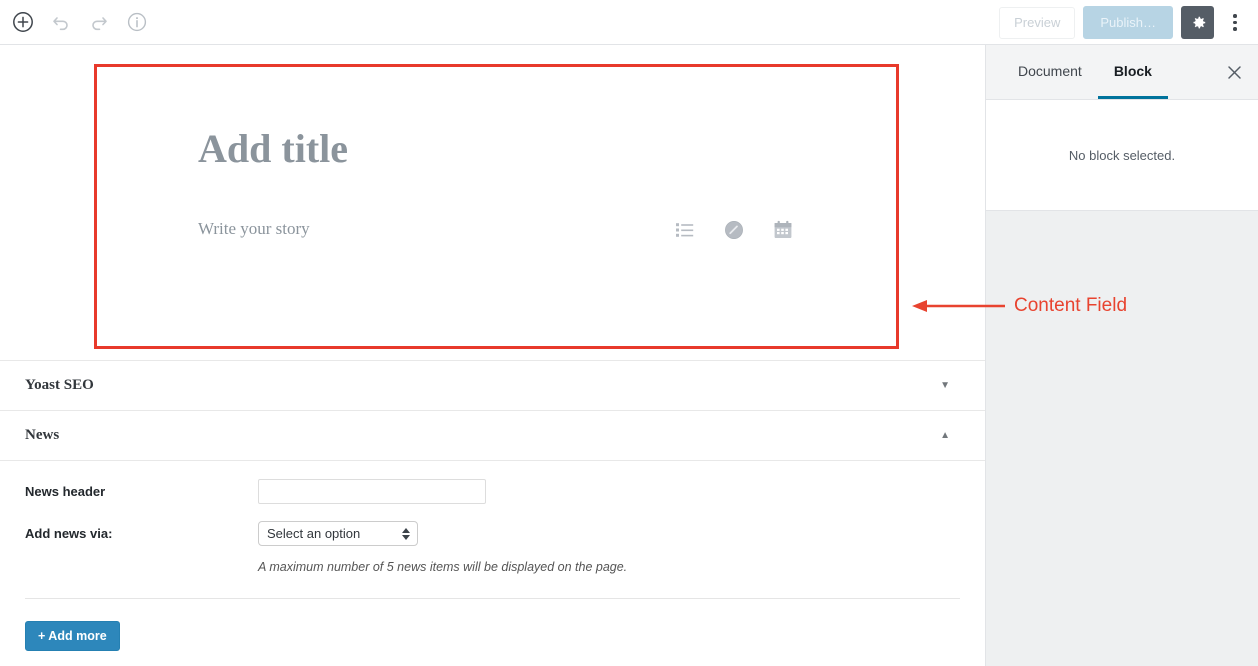 This screenshot has width=1258, height=666. Describe the element at coordinates (42, 435) in the screenshot. I see `metabox-title: News` at that location.